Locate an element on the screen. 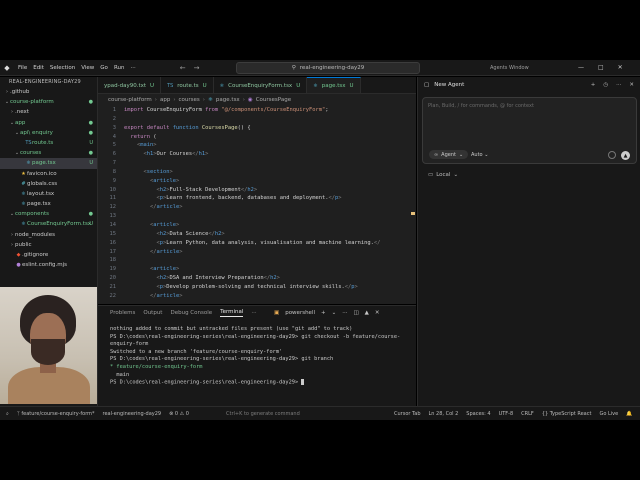 Image resolution: width=640 pixels, height=480 pixels. command-center-search: ⚲ real-engineering-day29 is located at coordinates (328, 68).